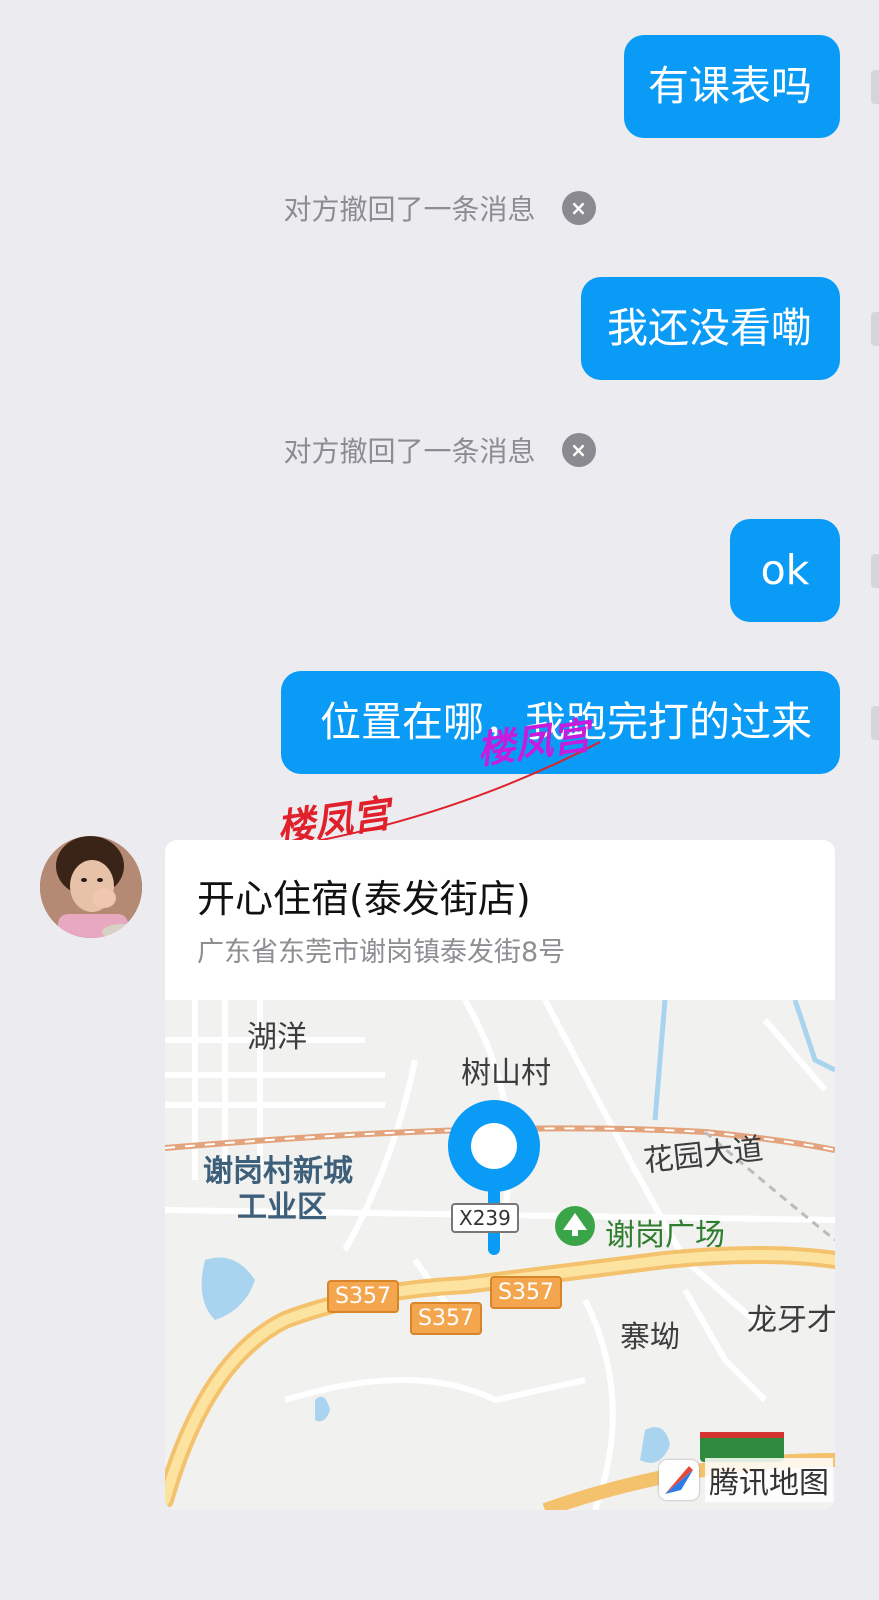 This screenshot has height=1600, width=879. I want to click on tencent-map-icon, so click(679, 1480).